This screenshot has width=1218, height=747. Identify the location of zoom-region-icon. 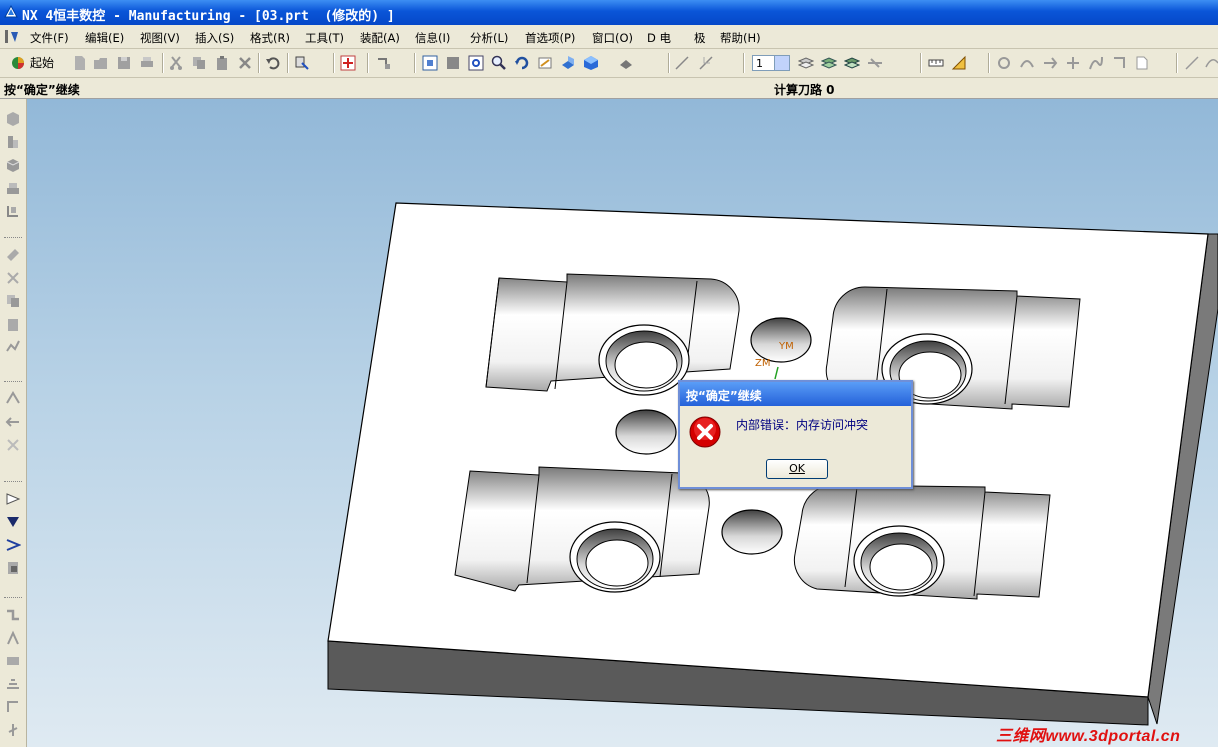
(476, 63).